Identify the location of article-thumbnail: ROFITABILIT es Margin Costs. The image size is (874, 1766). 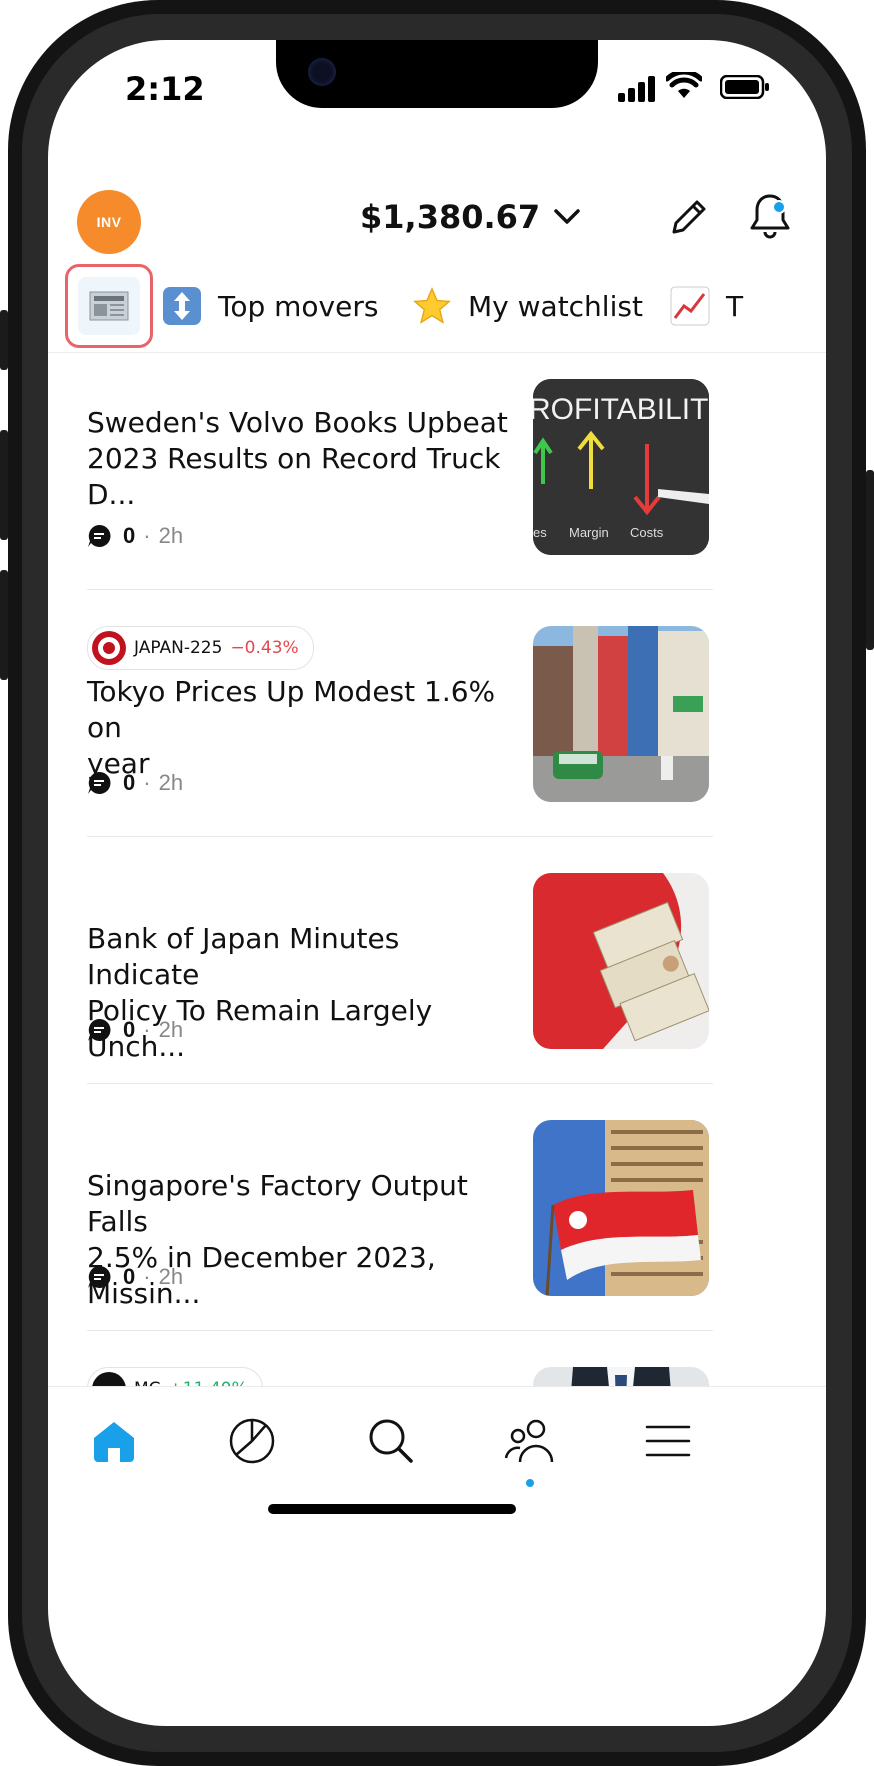
(621, 467).